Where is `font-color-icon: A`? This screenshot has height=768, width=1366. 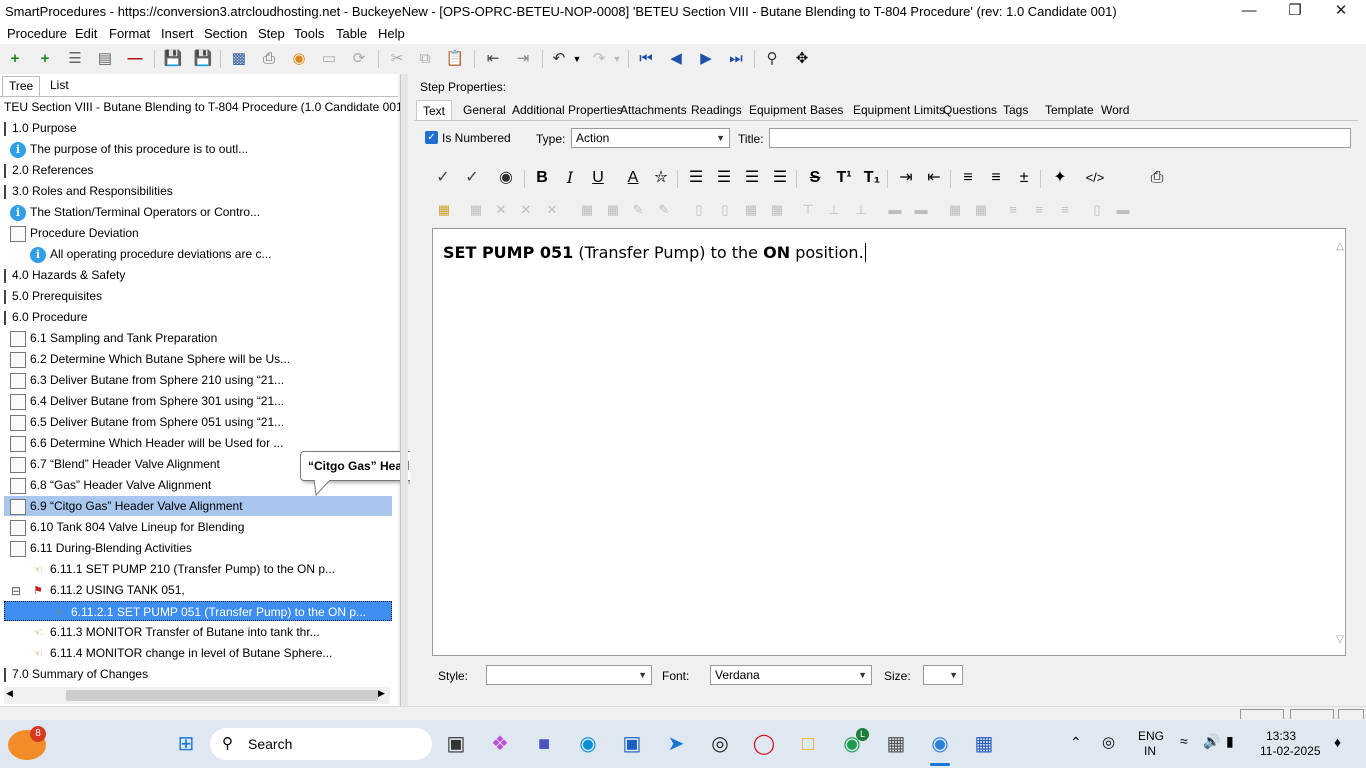 font-color-icon: A is located at coordinates (633, 178).